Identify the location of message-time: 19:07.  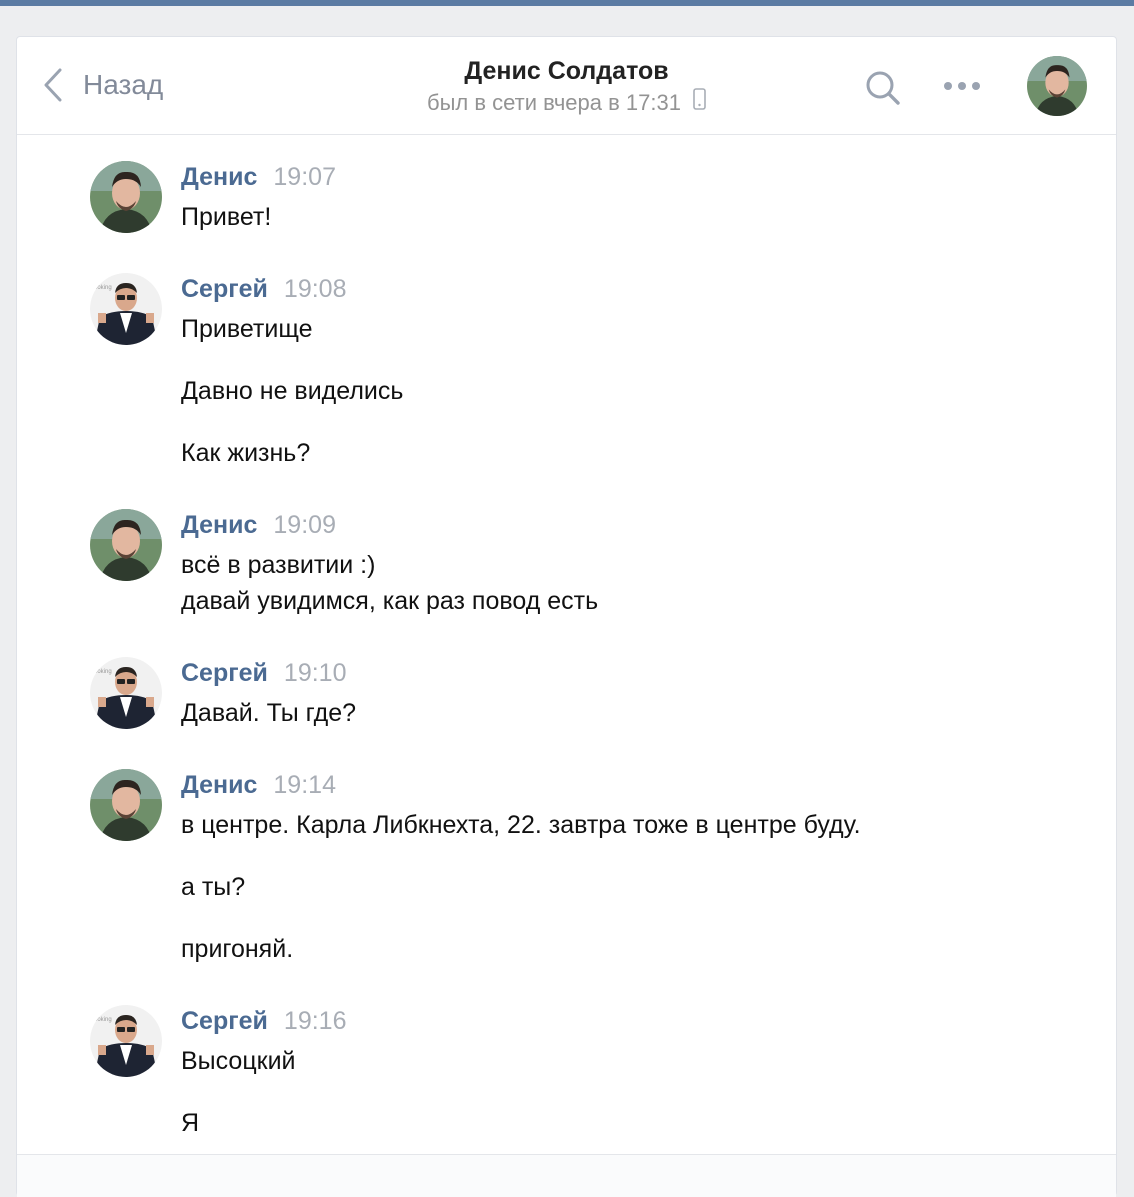
(304, 177).